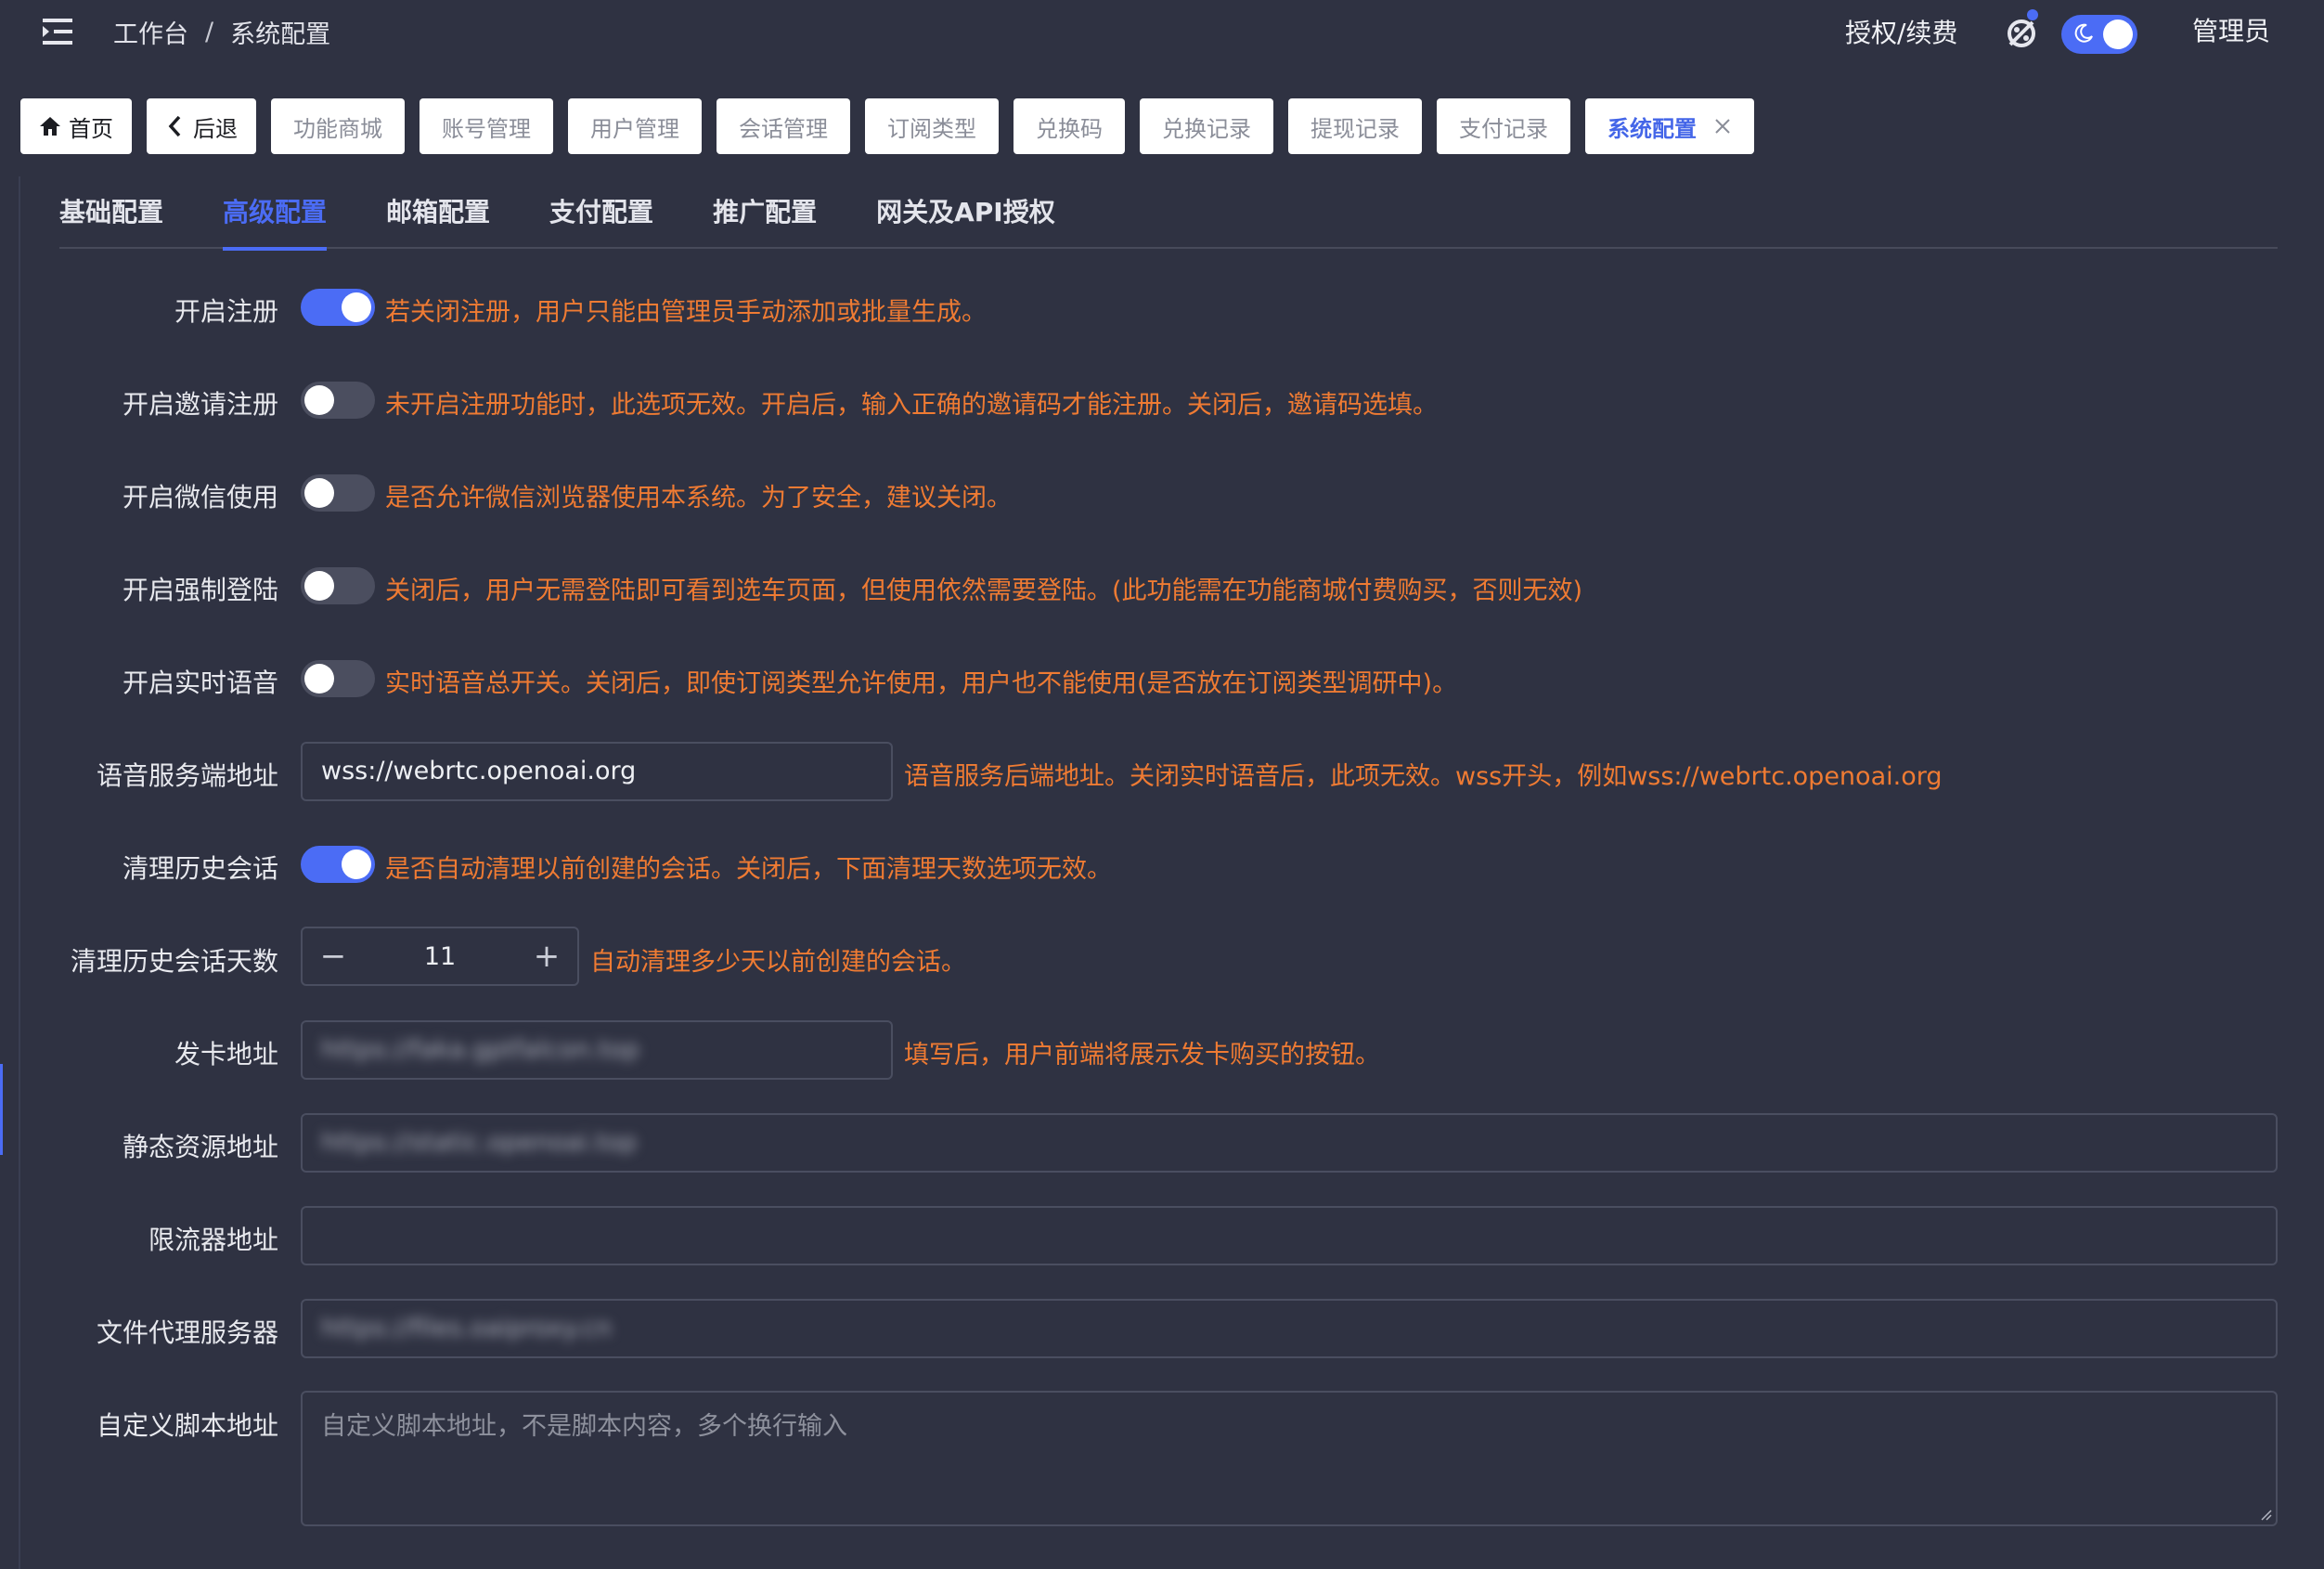  I want to click on card-url-label: 发卡地址, so click(226, 1054).